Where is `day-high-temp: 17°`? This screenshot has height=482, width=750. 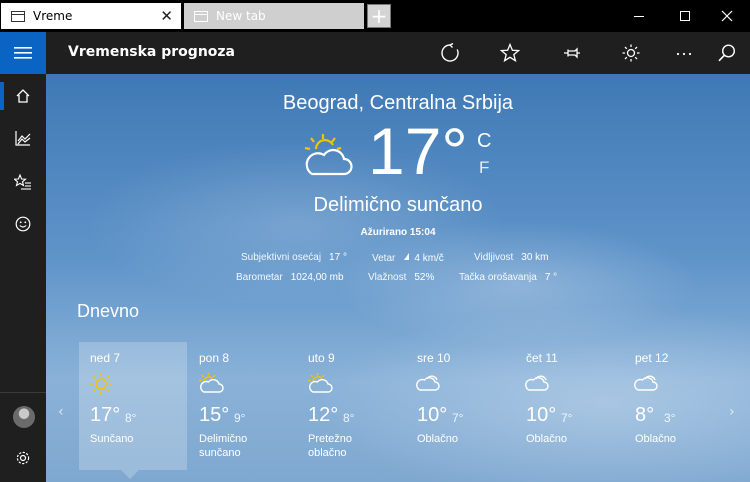
day-high-temp: 17° is located at coordinates (105, 415).